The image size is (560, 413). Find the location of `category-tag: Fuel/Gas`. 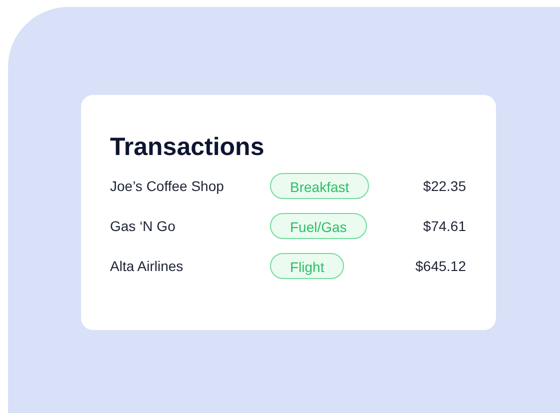

category-tag: Fuel/Gas is located at coordinates (318, 226).